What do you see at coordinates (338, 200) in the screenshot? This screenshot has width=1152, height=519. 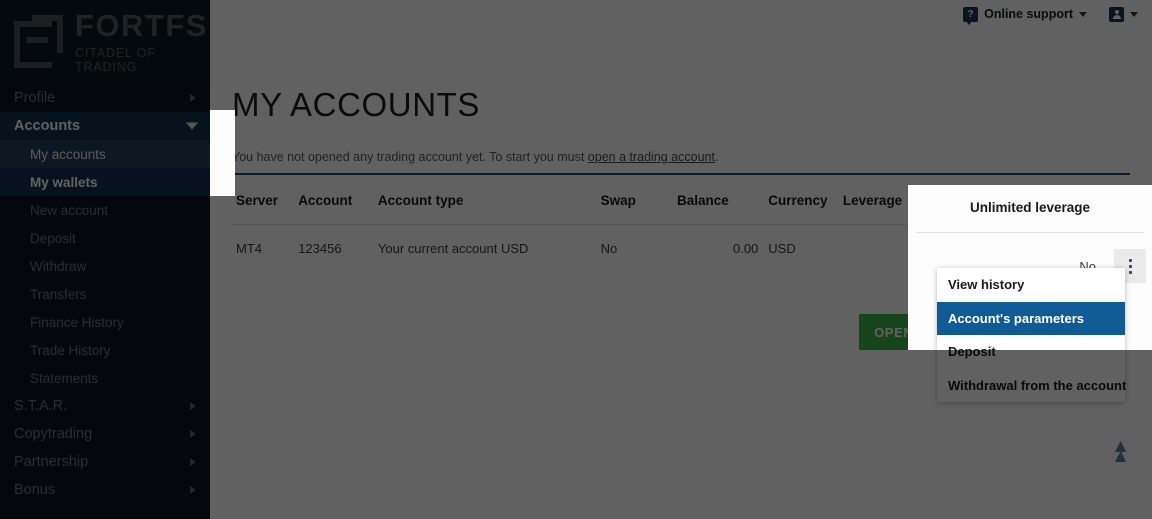 I see `column-header-account: Account` at bounding box center [338, 200].